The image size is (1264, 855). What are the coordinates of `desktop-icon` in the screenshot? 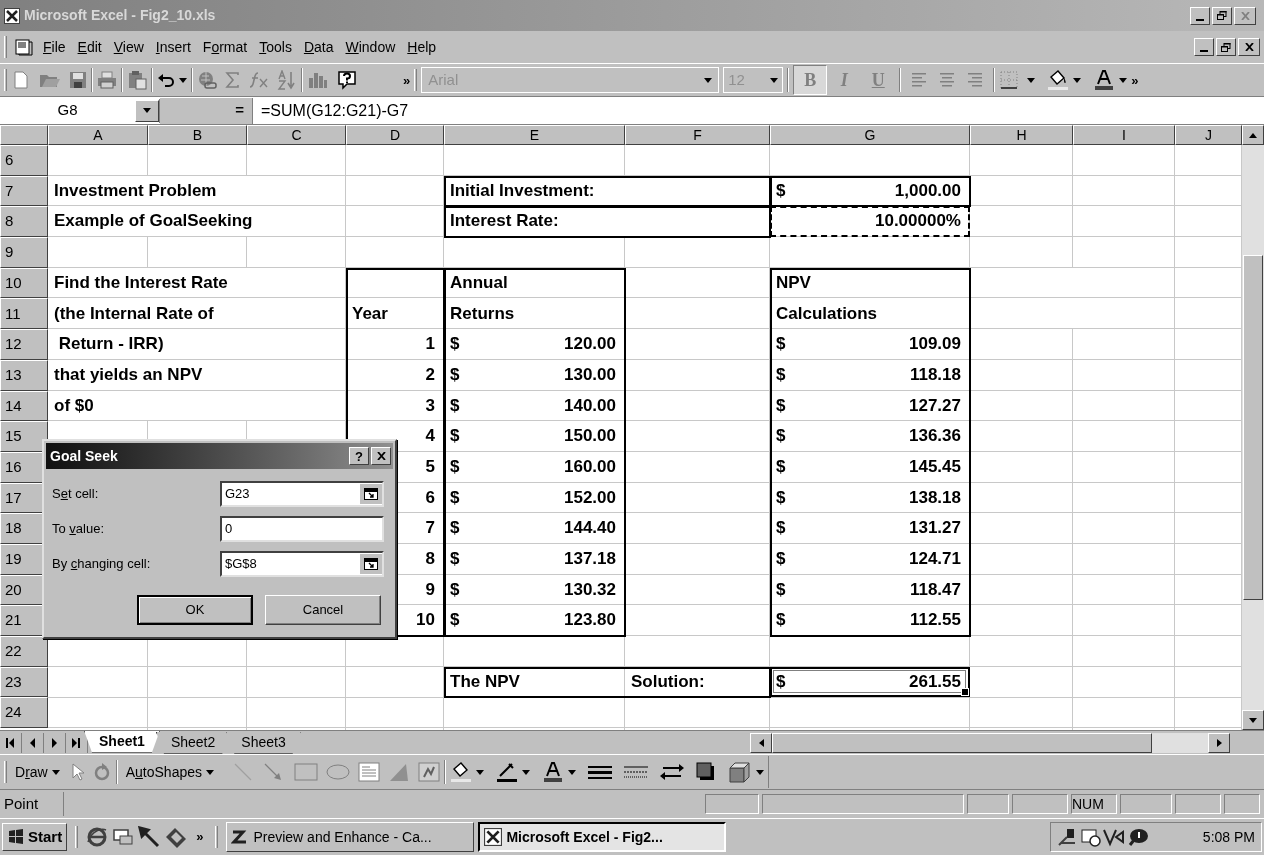 It's located at (123, 837).